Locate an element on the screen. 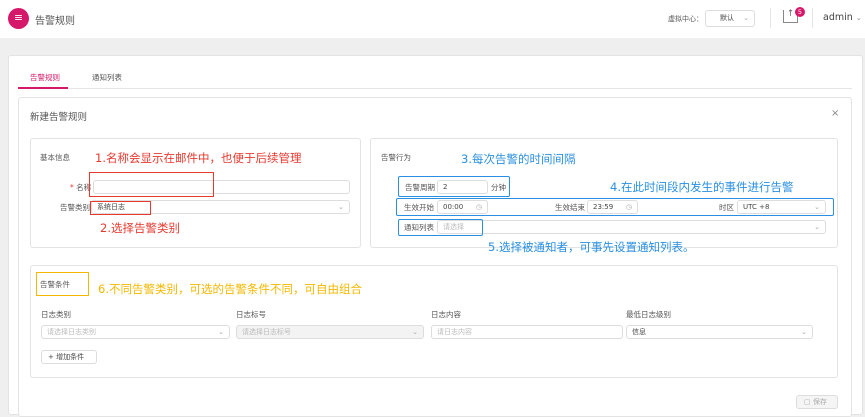  log-id-placeholder: 请选择日志标号 is located at coordinates (266, 332).